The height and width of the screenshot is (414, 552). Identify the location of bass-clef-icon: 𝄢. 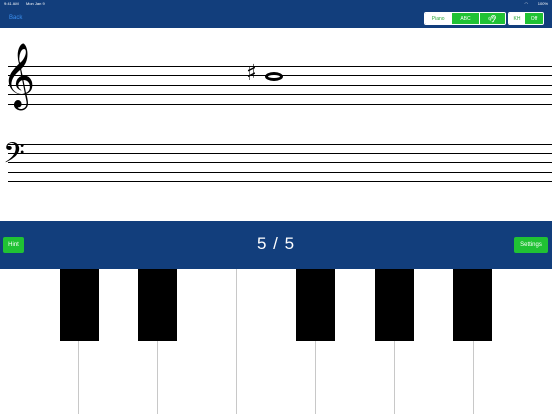
(14, 157).